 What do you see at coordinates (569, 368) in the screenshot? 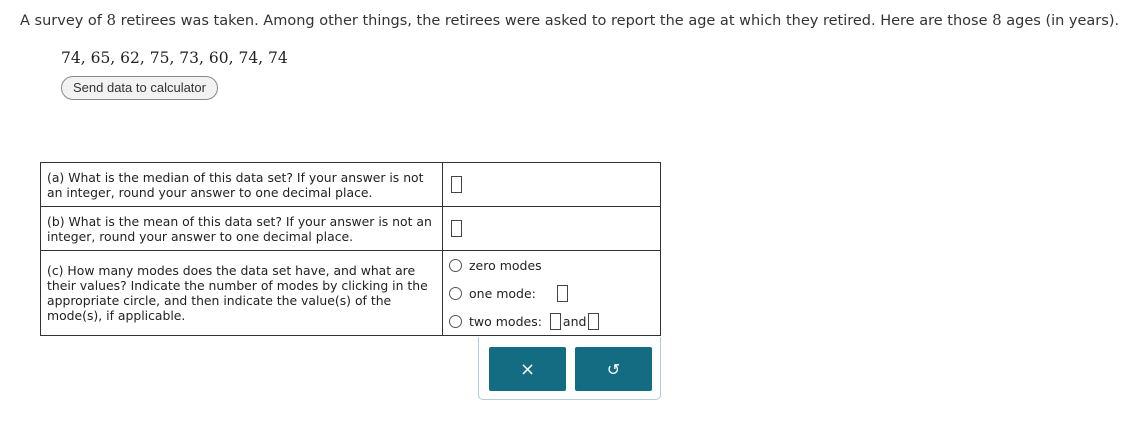
I see `answer-action-panel: × ↺` at bounding box center [569, 368].